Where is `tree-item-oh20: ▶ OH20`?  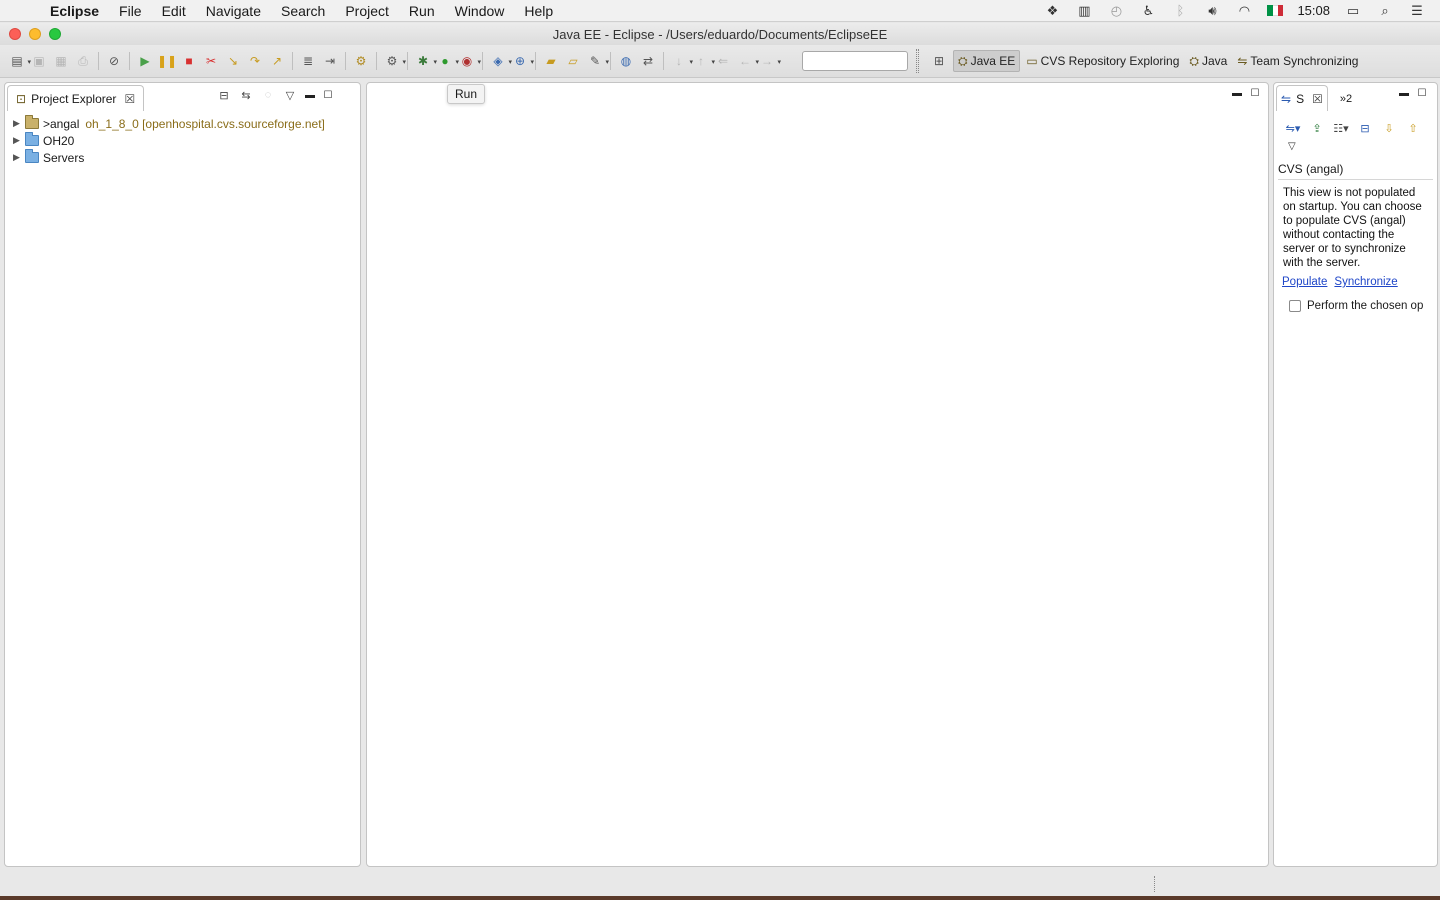
tree-item-oh20: ▶ OH20 is located at coordinates (182, 140).